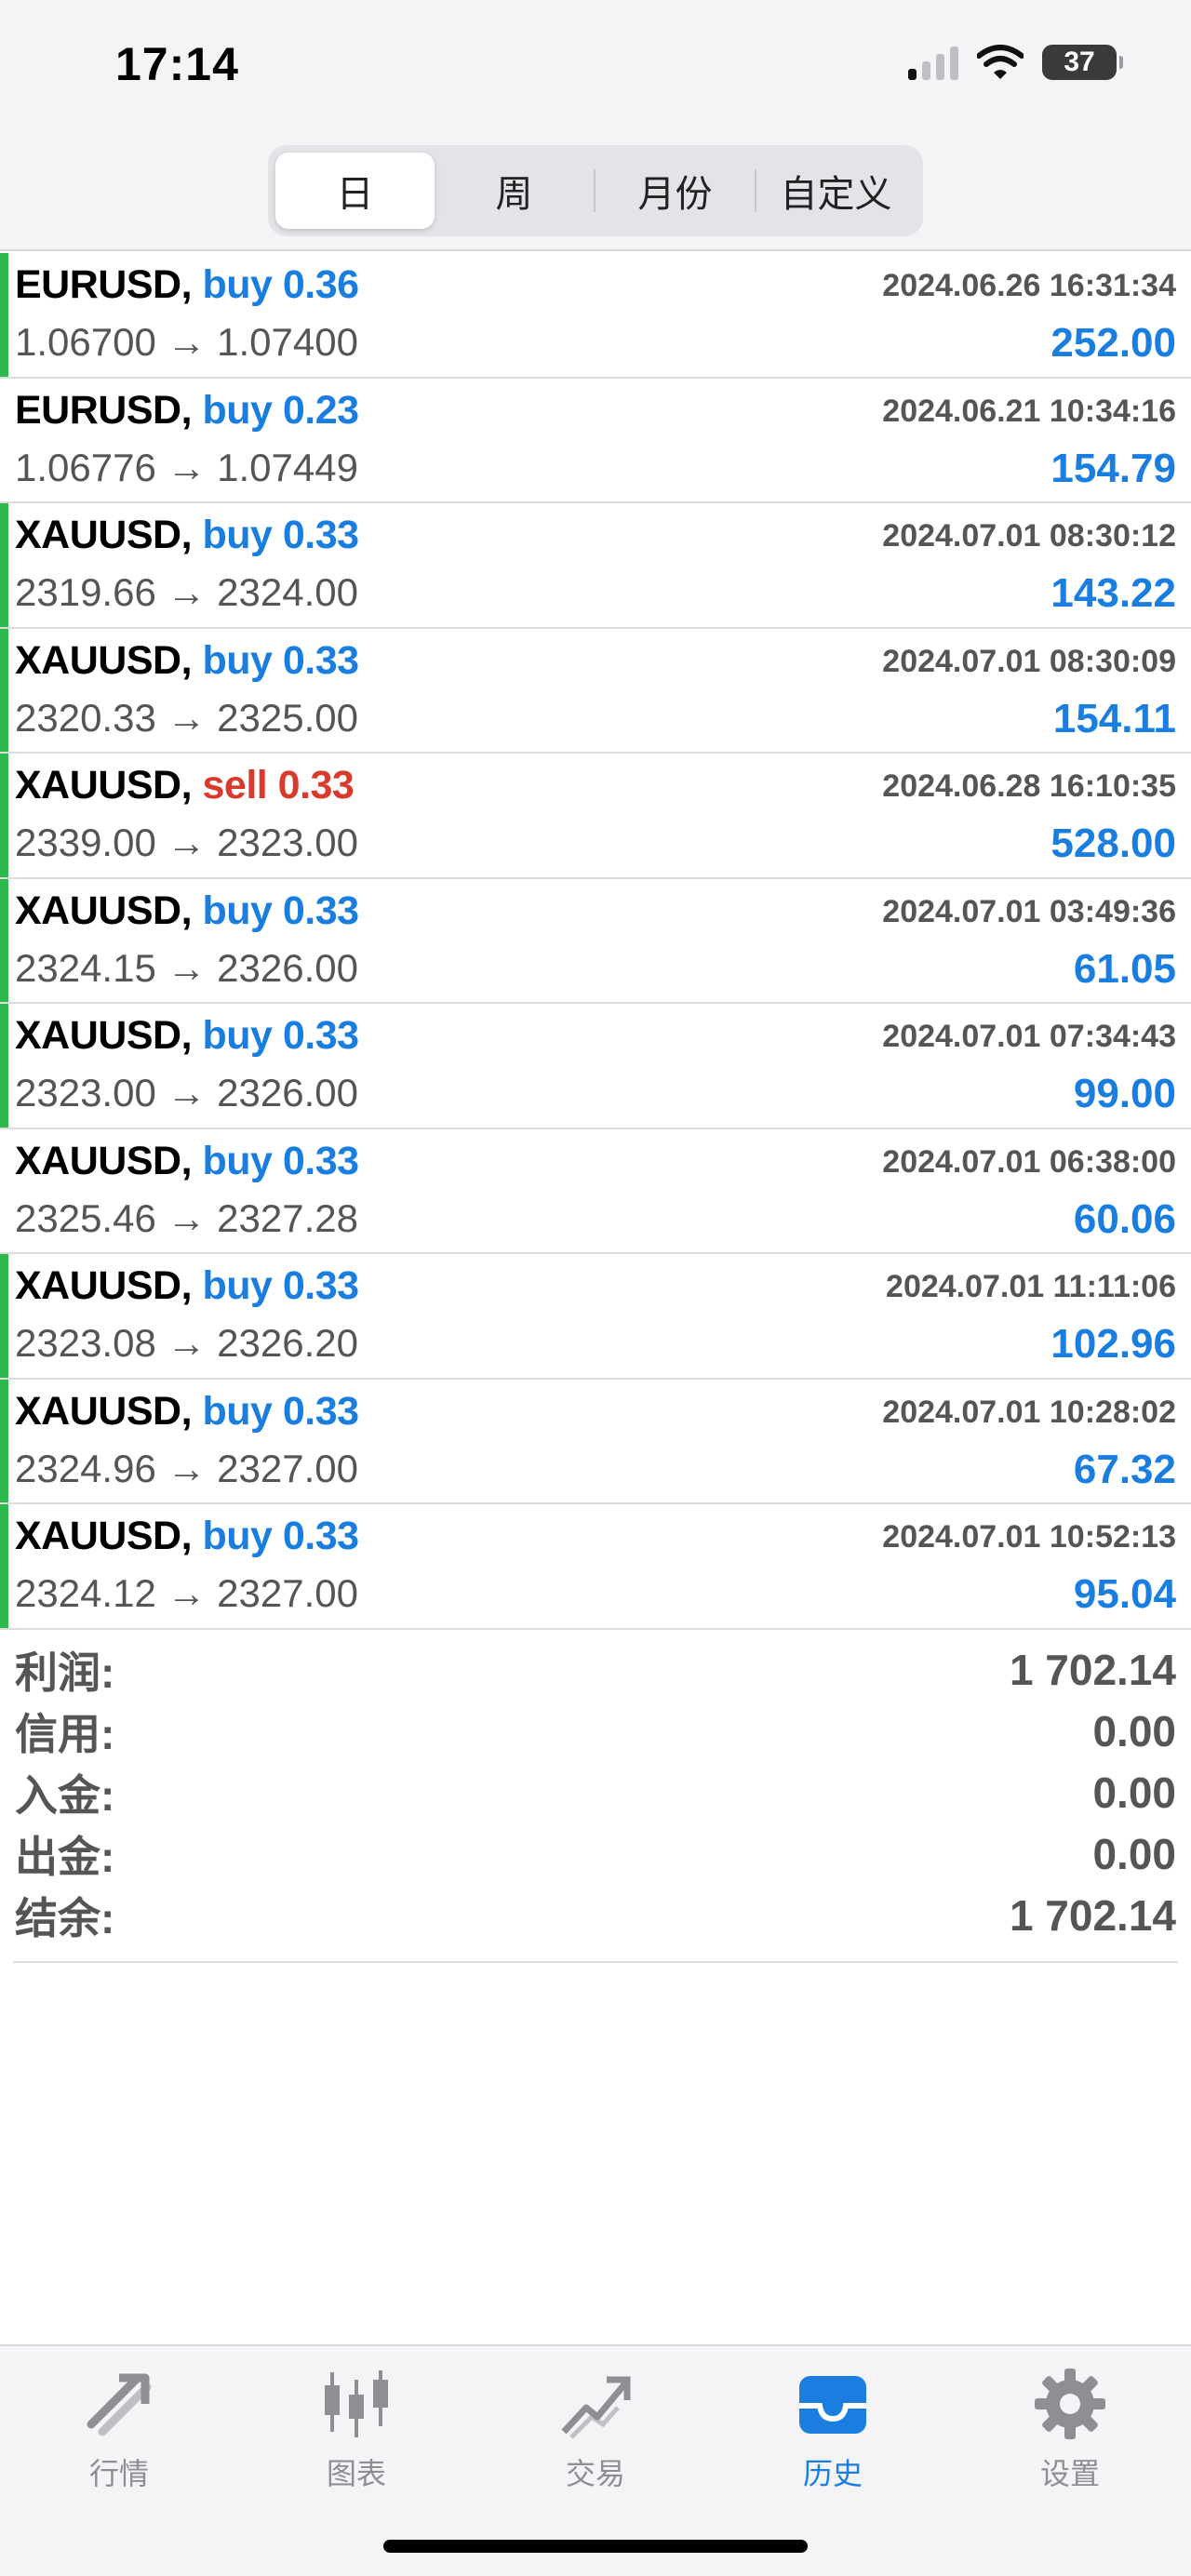 Image resolution: width=1191 pixels, height=2576 pixels. What do you see at coordinates (186, 1217) in the screenshot?
I see `deal-prices: 2325.46 → 2327.28` at bounding box center [186, 1217].